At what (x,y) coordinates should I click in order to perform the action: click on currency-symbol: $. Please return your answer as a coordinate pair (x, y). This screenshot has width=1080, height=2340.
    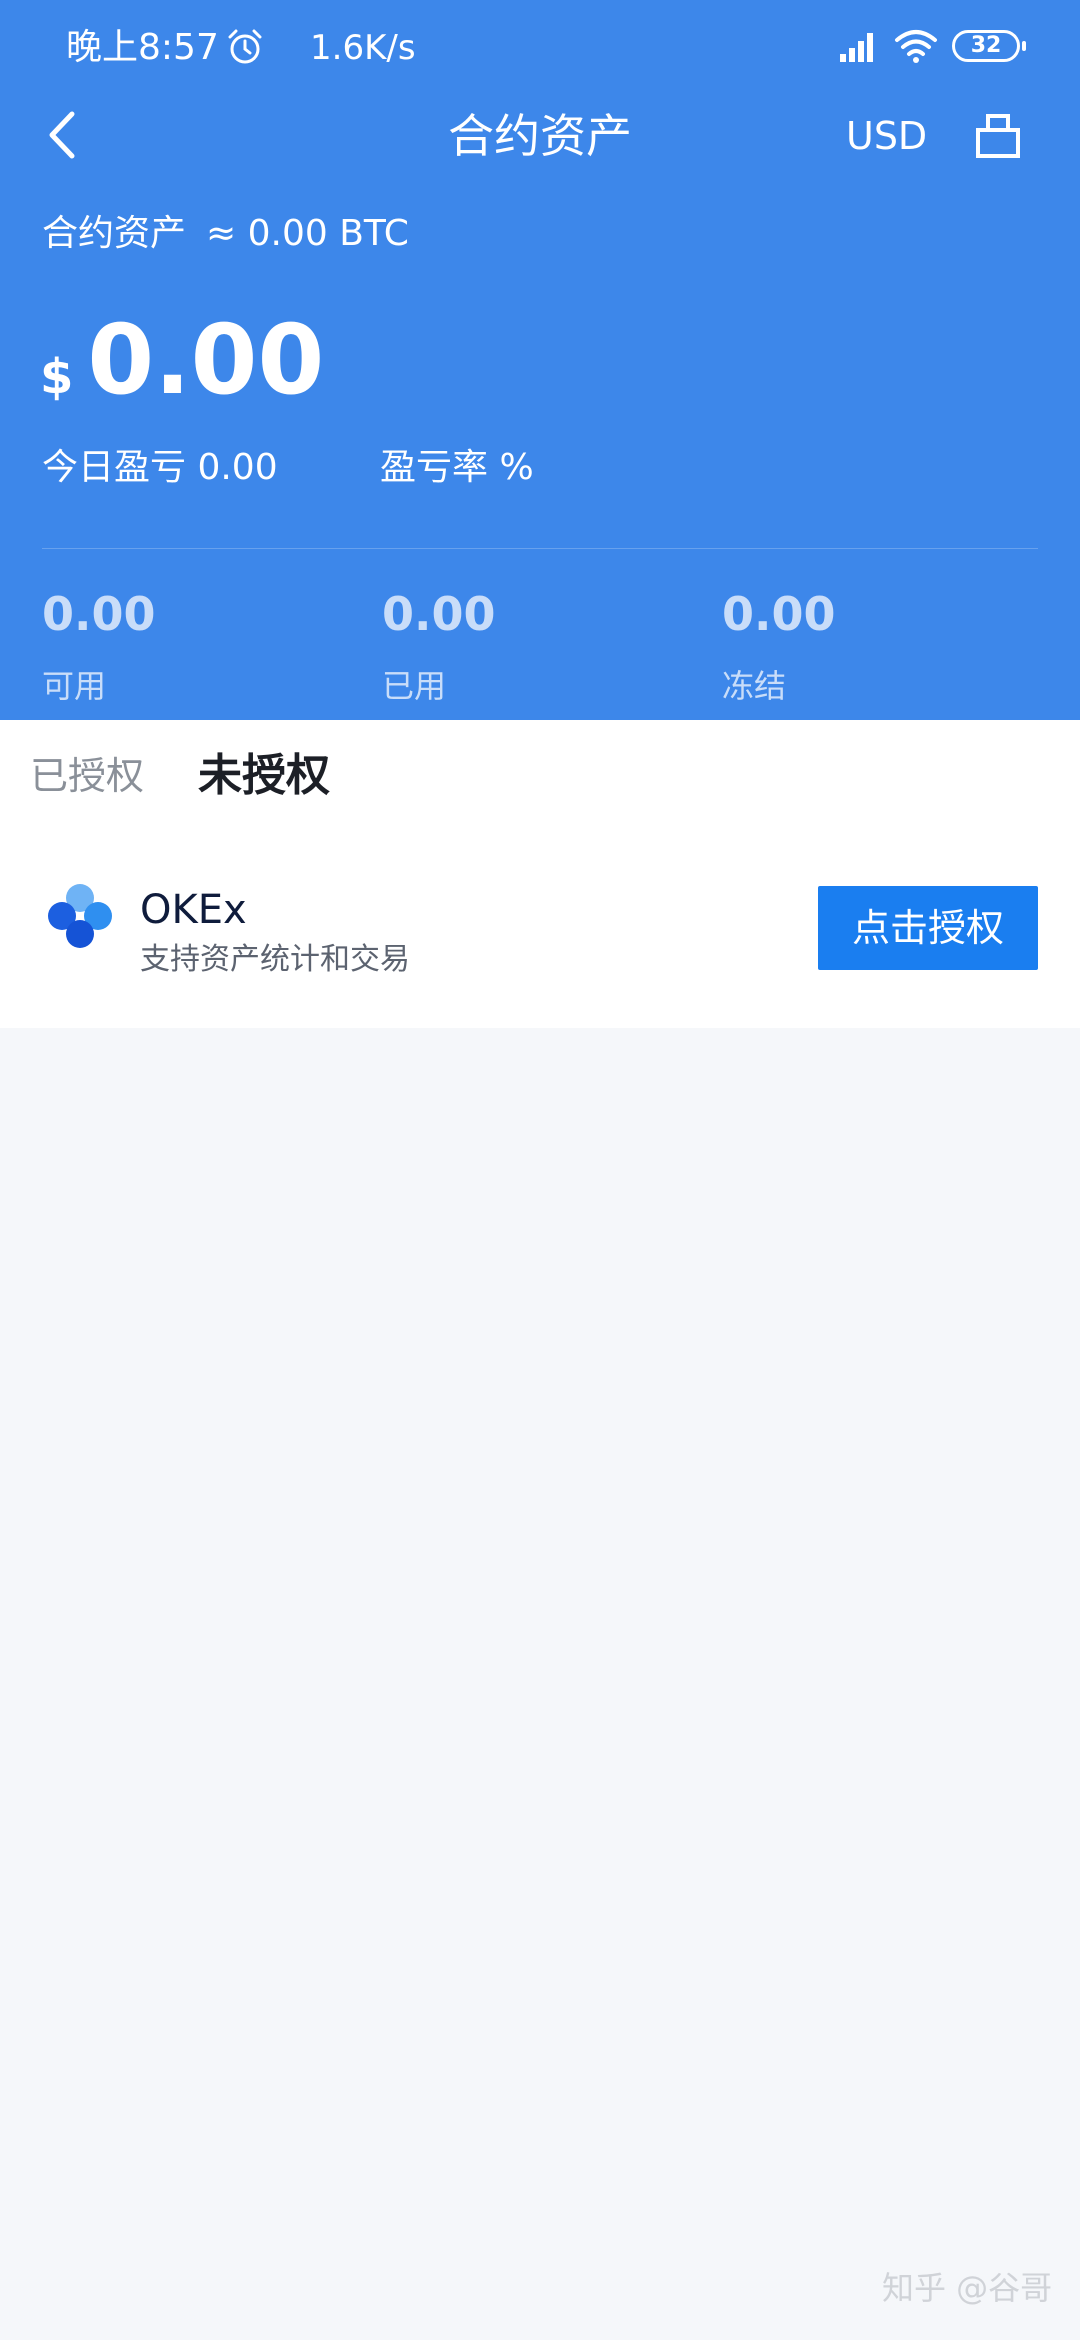
    Looking at the image, I should click on (57, 377).